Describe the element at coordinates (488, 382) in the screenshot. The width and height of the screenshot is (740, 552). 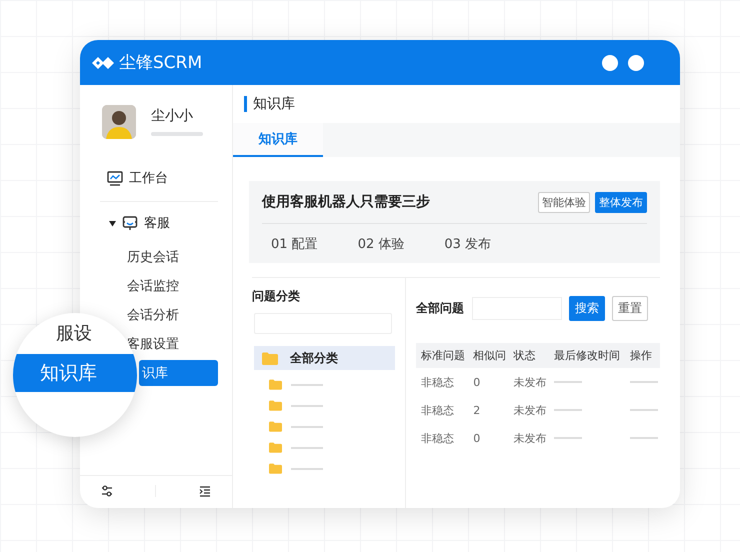
I see `table-cell: 0` at that location.